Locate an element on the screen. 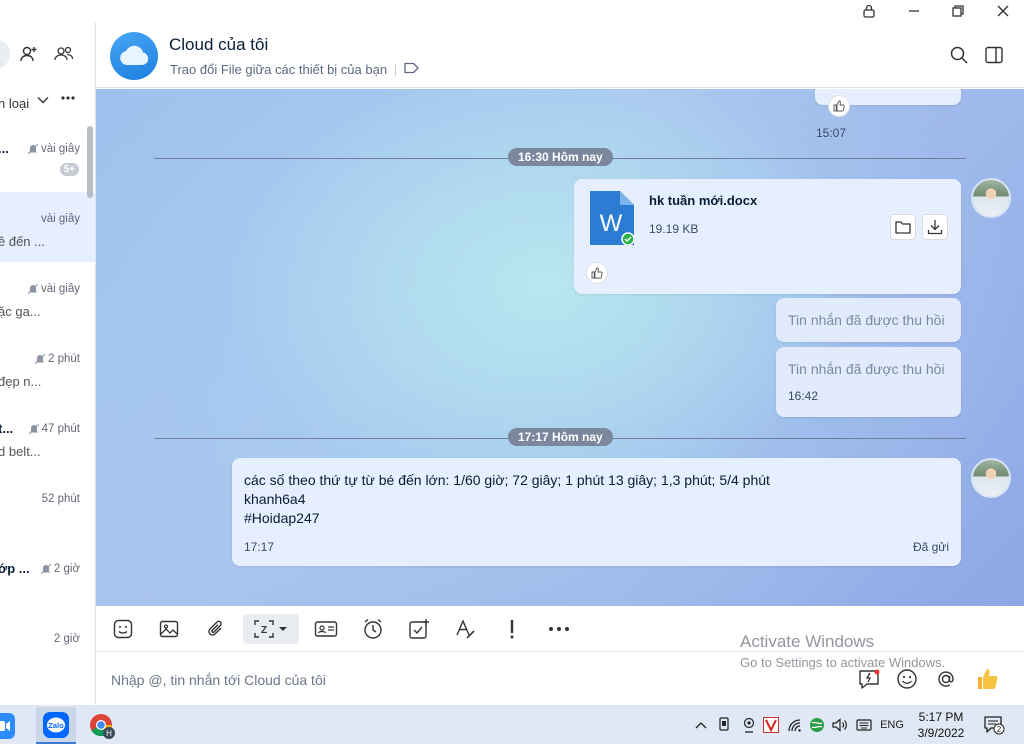  list-item: ... vài giây 5+ is located at coordinates (47, 157).